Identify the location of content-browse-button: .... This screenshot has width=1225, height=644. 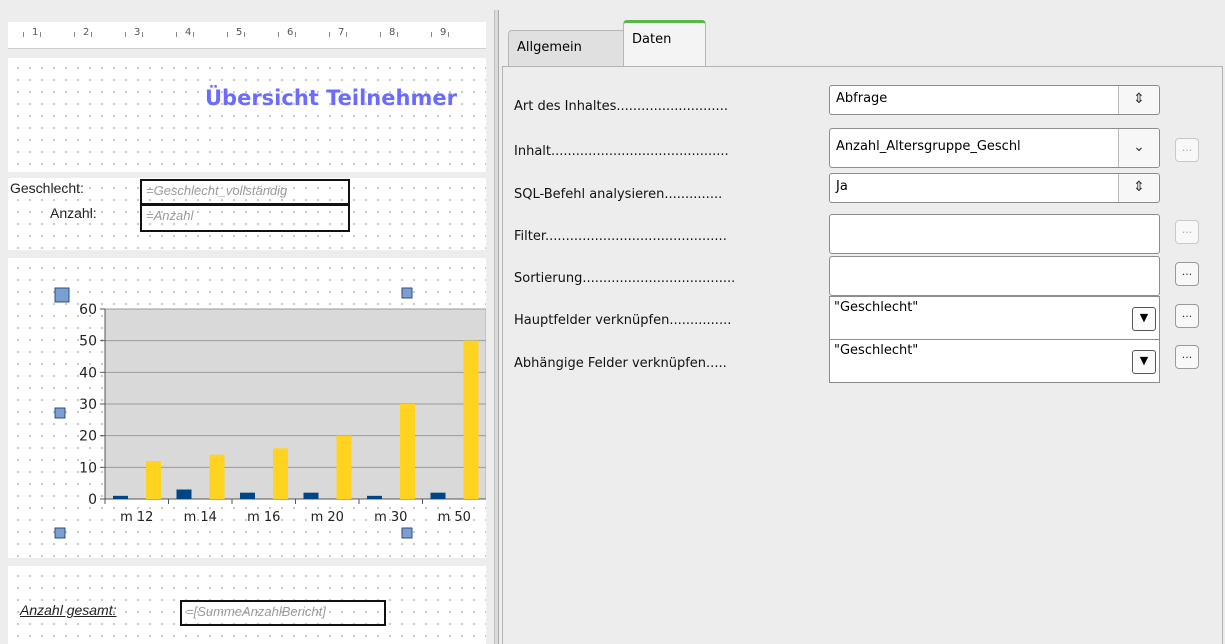
(1187, 150).